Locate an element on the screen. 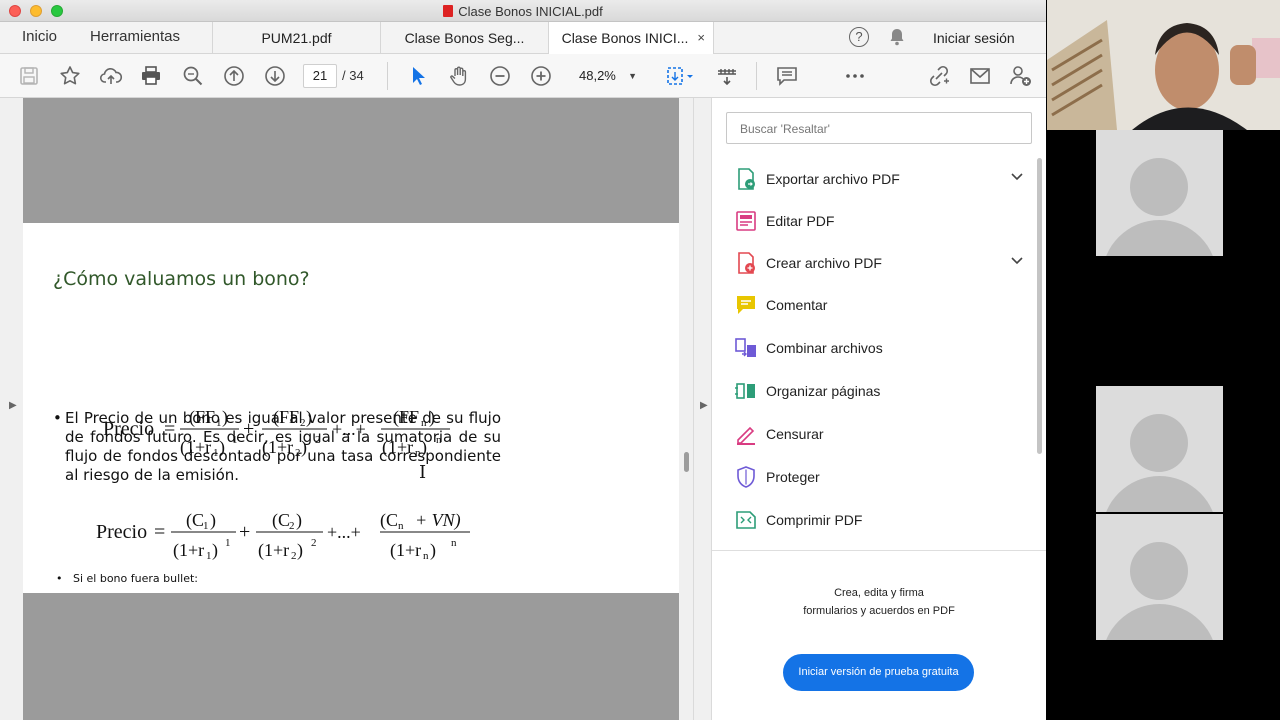 The height and width of the screenshot is (720, 1280). tool-export-pdf: Exportar archivo PDF is located at coordinates (879, 179).